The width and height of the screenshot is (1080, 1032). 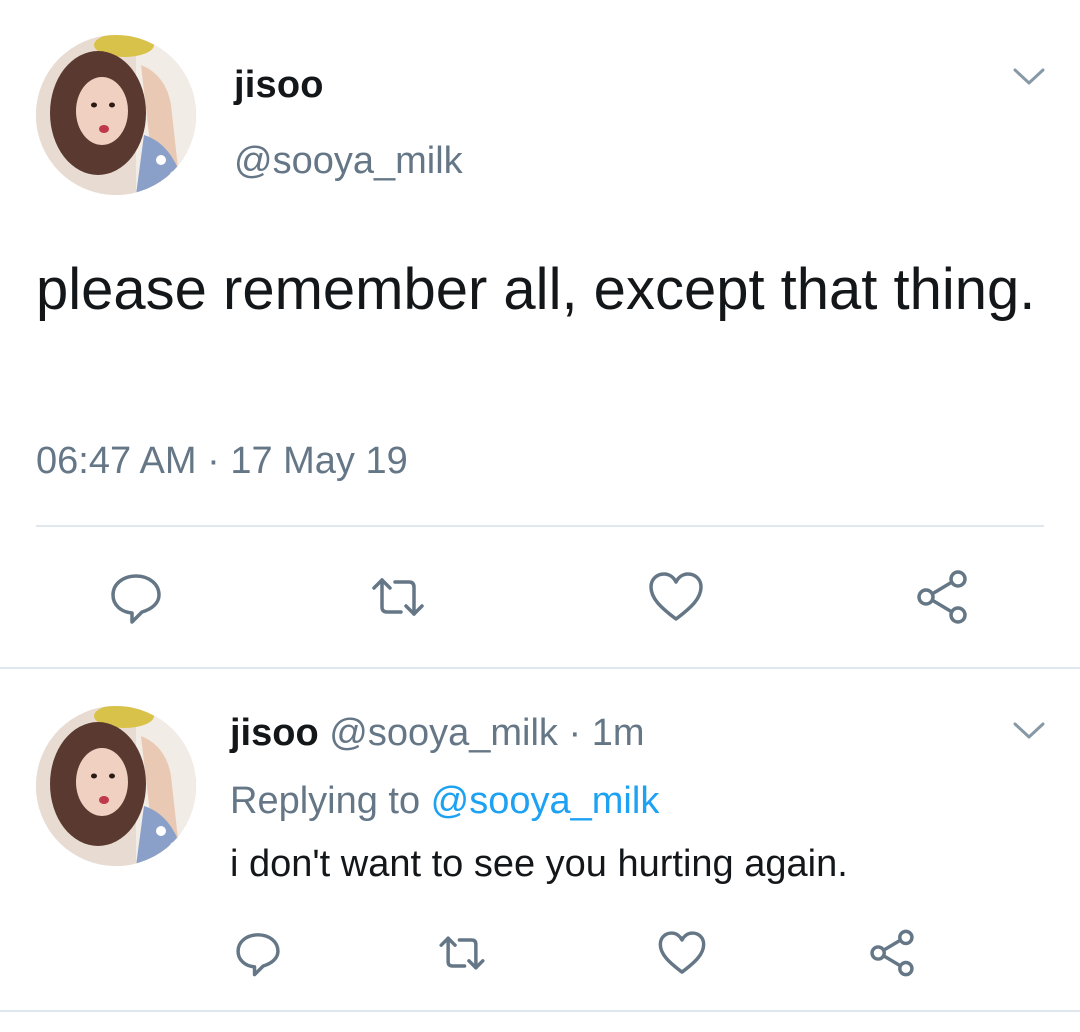 I want to click on reply-header: jisoo @sooya_milk · 1m, so click(x=437, y=733).